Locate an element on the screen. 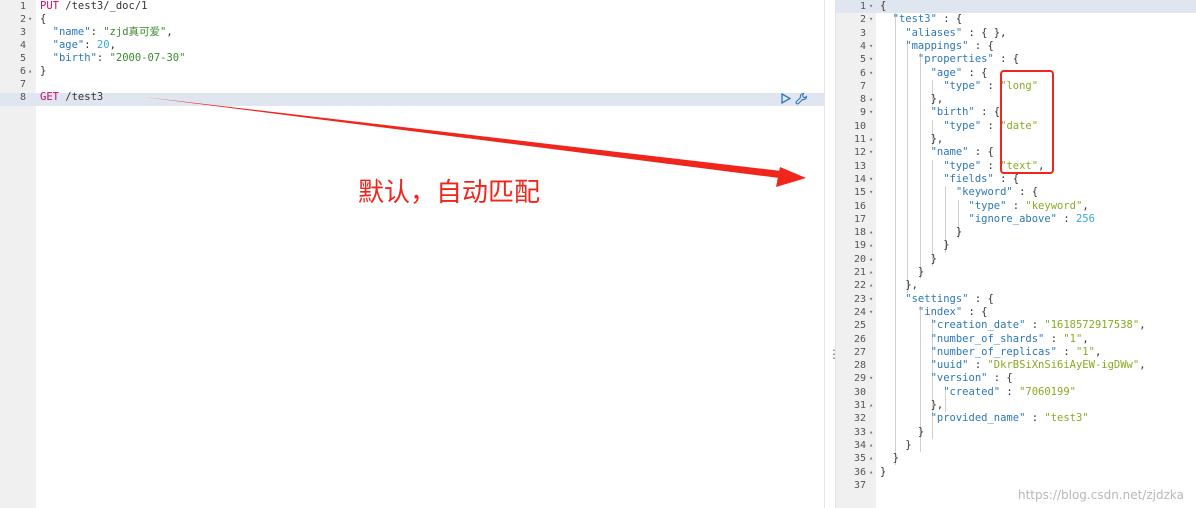 The width and height of the screenshot is (1196, 508). code-line: "aliases" : { }, is located at coordinates (943, 33).